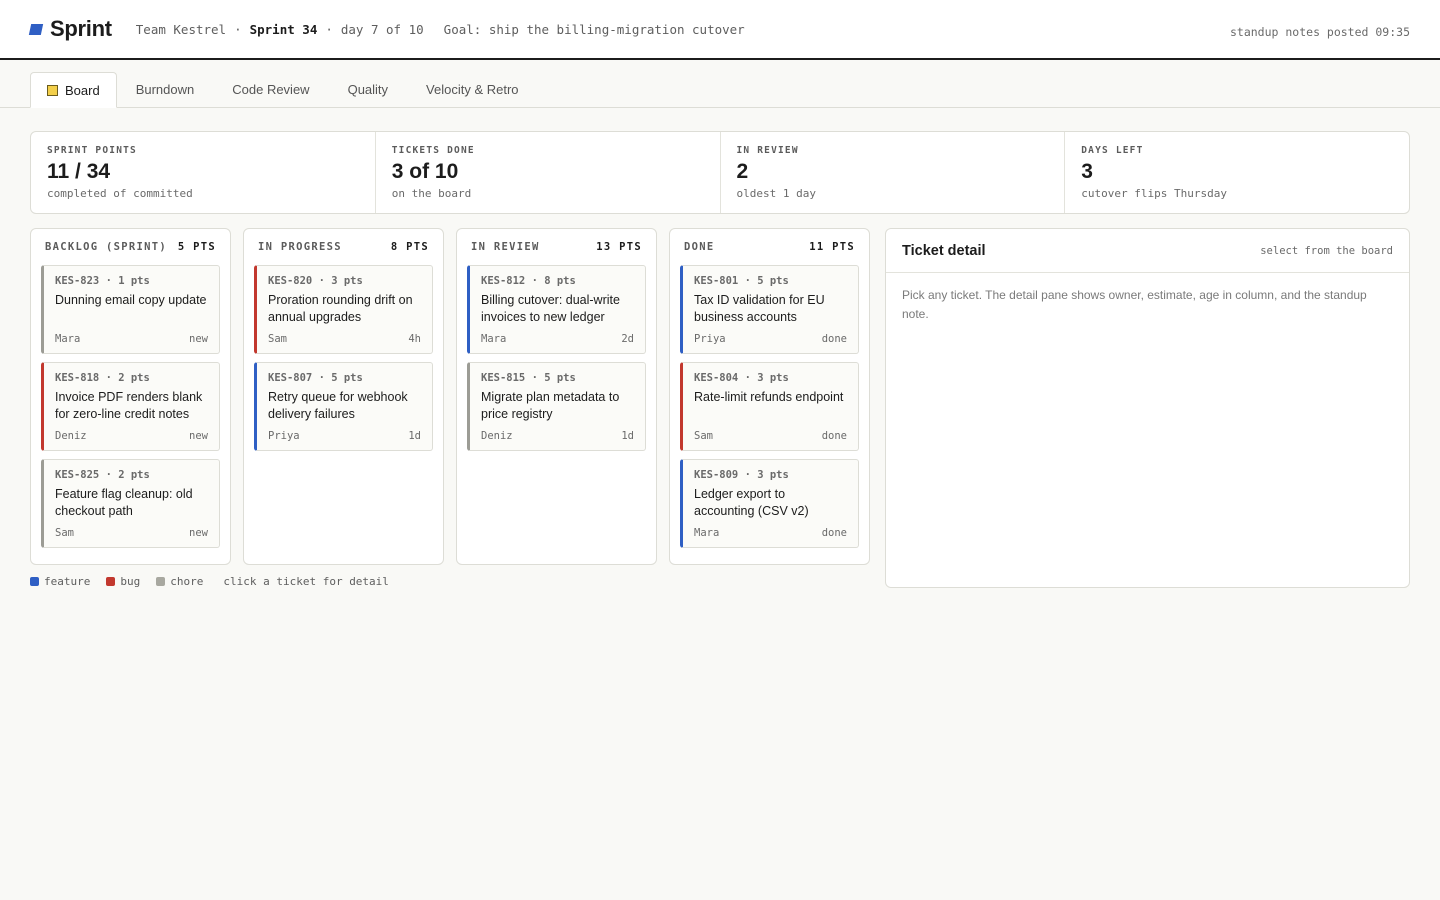 The image size is (1440, 900). What do you see at coordinates (36, 29) in the screenshot?
I see `brand-logo-icon` at bounding box center [36, 29].